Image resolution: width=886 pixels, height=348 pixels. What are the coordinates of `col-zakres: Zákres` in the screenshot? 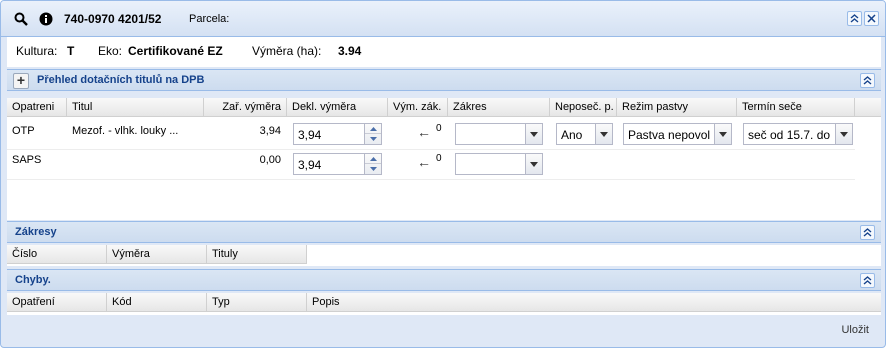 It's located at (499, 107).